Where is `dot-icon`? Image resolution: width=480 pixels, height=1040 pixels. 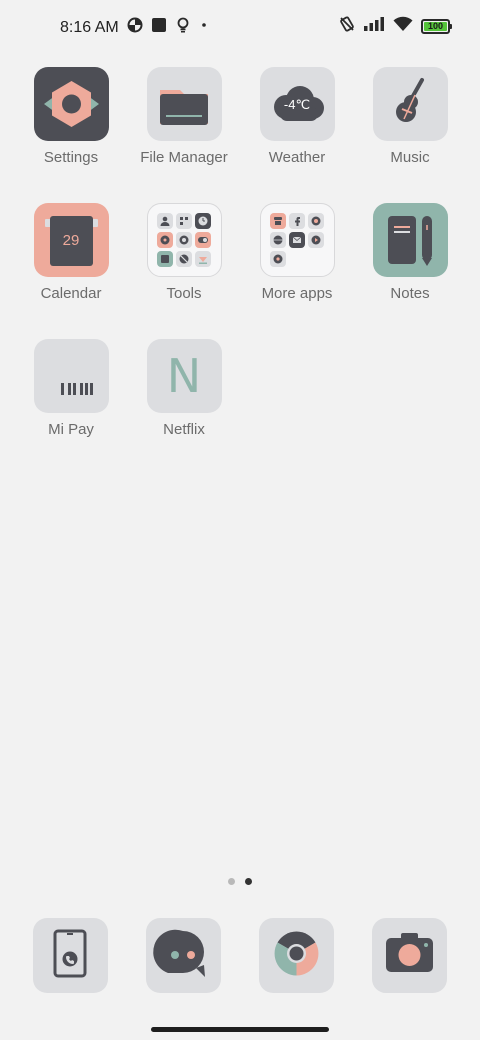 dot-icon is located at coordinates (204, 27).